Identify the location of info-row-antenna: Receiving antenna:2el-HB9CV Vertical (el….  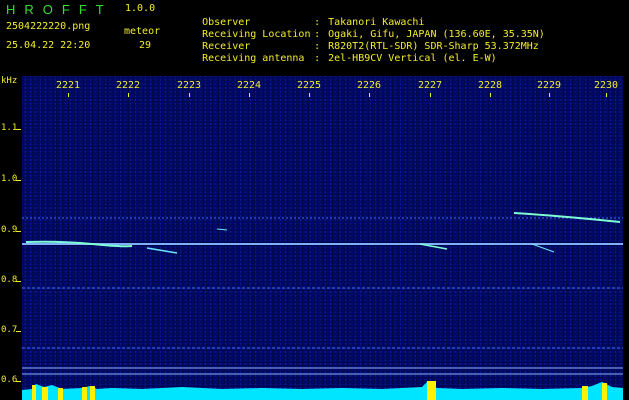
(337, 59).